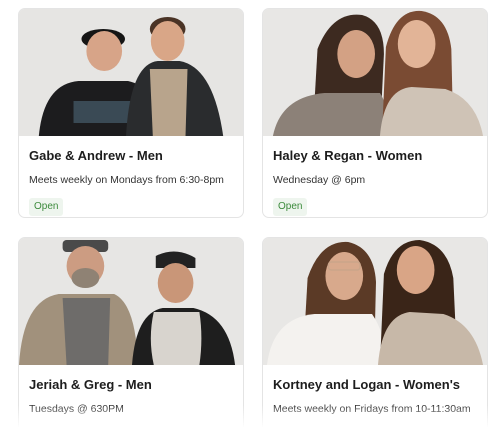 The image size is (499, 427). What do you see at coordinates (126, 180) in the screenshot?
I see `group-schedule: Meets weekly on Mondays from 6:30-8pm` at bounding box center [126, 180].